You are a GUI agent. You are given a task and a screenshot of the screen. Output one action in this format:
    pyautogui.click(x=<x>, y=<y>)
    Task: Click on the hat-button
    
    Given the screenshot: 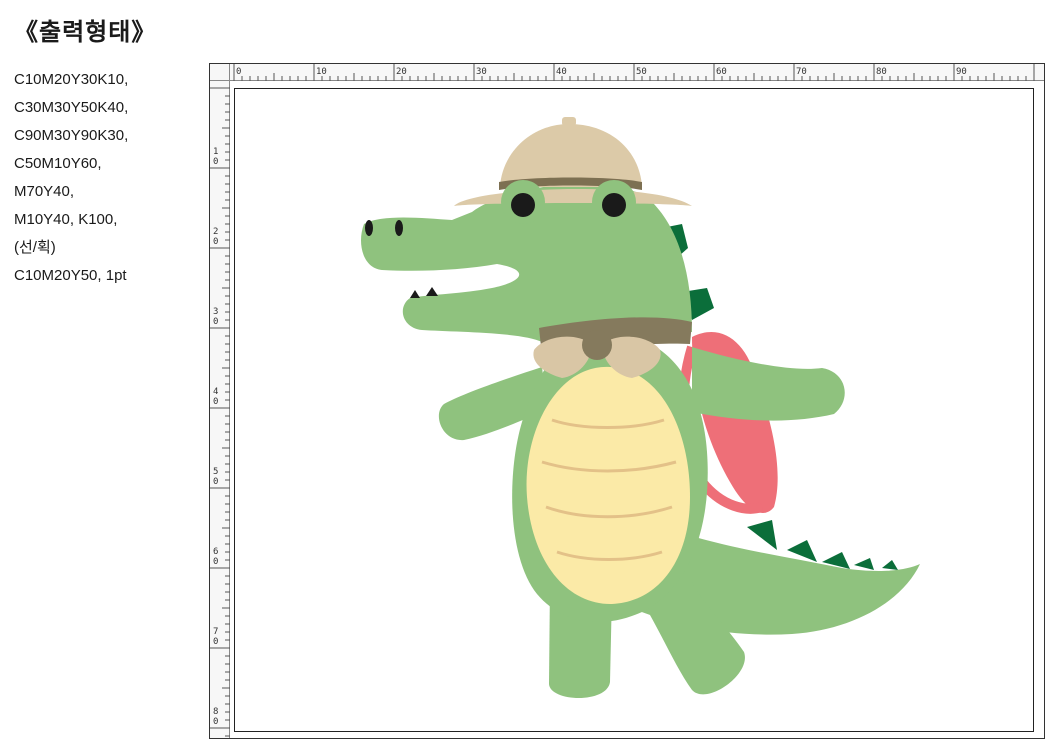 What is the action you would take?
    pyautogui.click(x=569, y=121)
    